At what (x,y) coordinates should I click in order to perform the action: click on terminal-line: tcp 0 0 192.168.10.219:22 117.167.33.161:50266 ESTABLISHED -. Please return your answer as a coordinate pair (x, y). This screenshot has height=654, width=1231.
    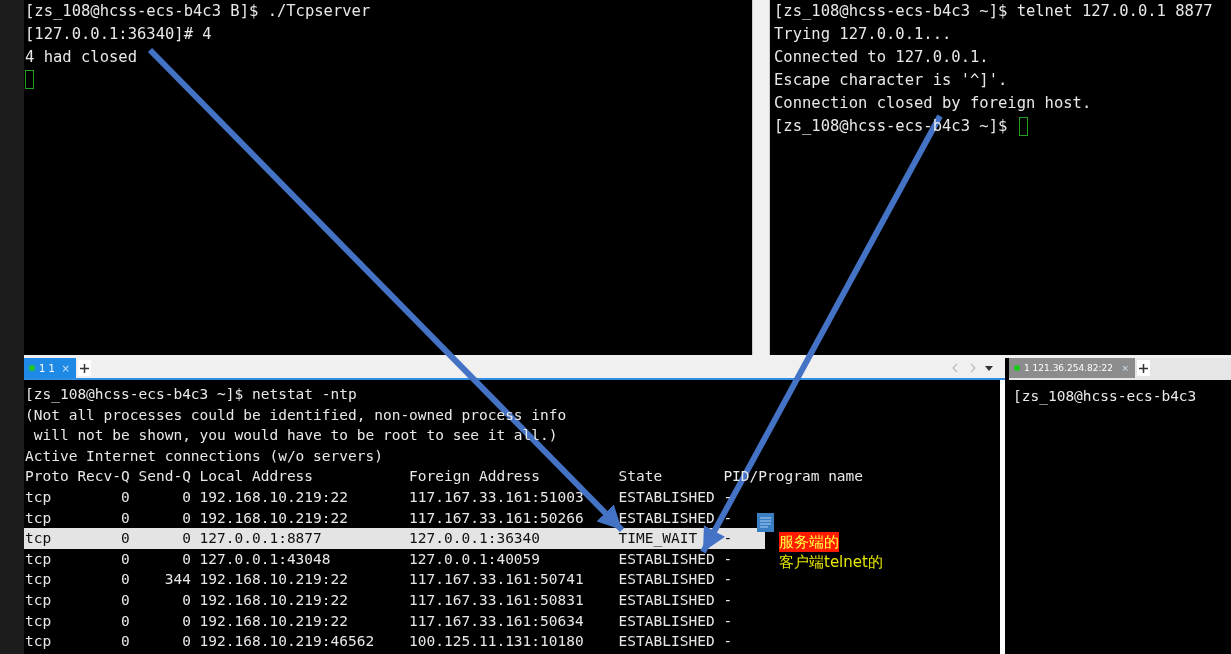
    Looking at the image, I should click on (378, 518).